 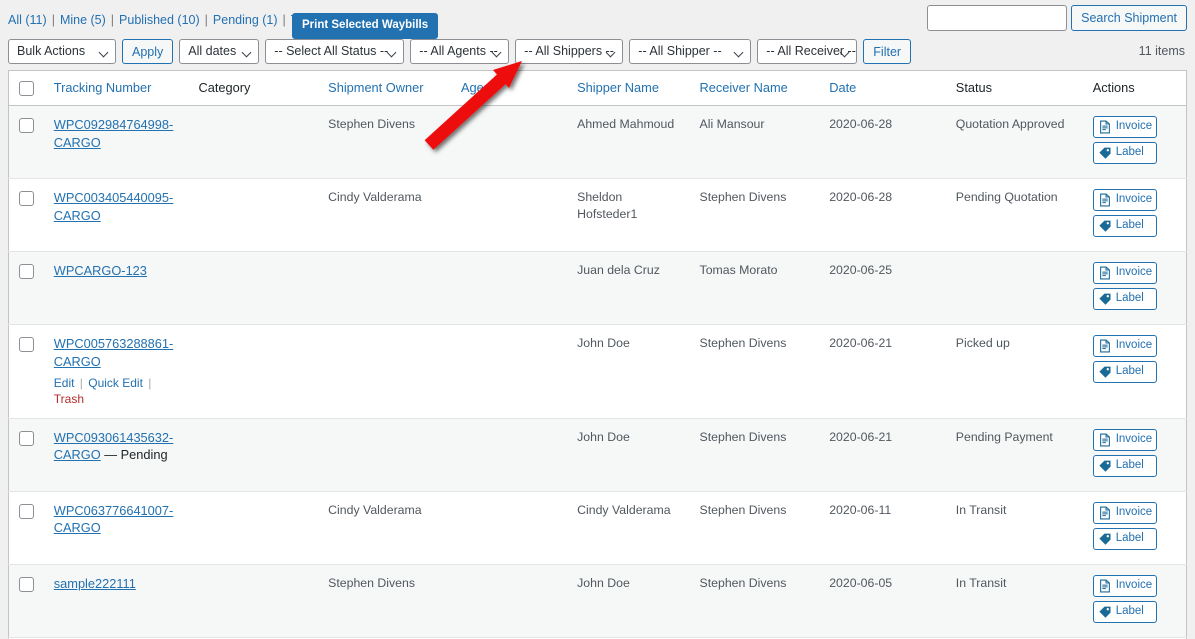 What do you see at coordinates (114, 206) in the screenshot?
I see `tracking-number-link: WPC003405440095-CARGO` at bounding box center [114, 206].